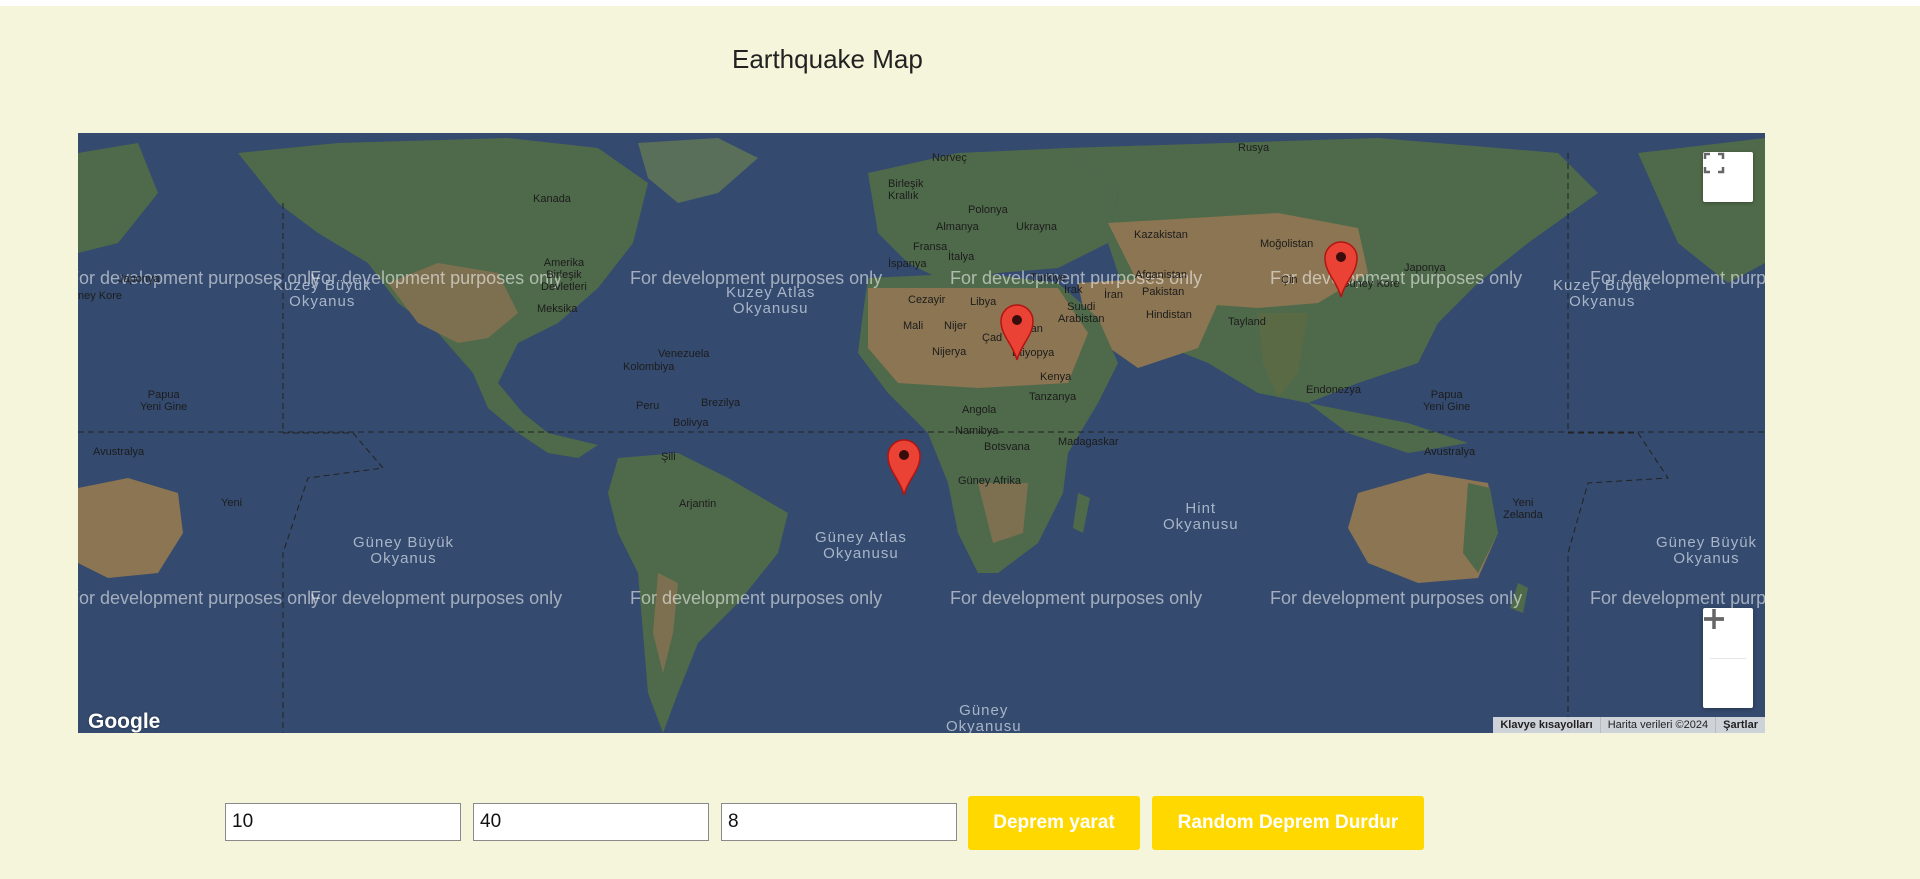 The image size is (1920, 879). I want to click on country-label: Türkiye, so click(1048, 278).